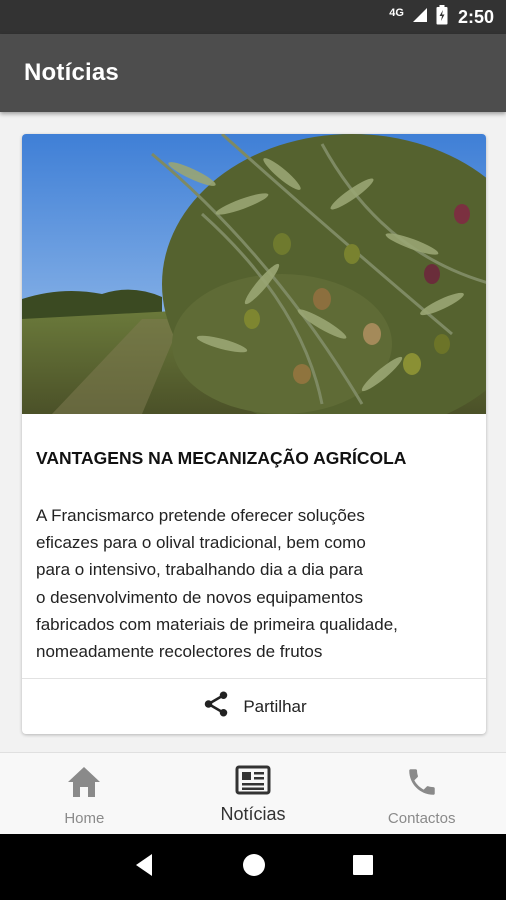 This screenshot has width=506, height=900. I want to click on bottom-navigation: Home Notícias Contactos, so click(253, 793).